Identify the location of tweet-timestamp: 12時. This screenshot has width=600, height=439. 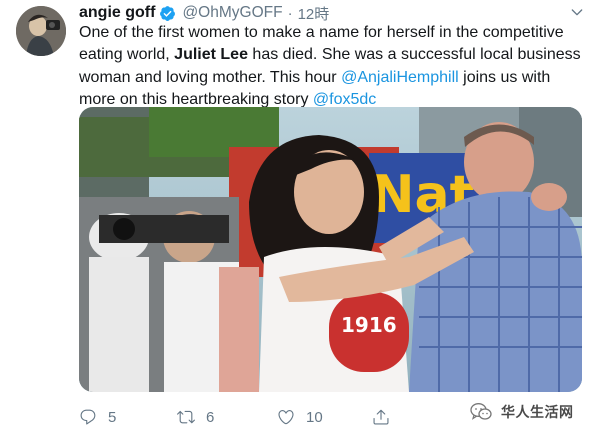
(314, 13).